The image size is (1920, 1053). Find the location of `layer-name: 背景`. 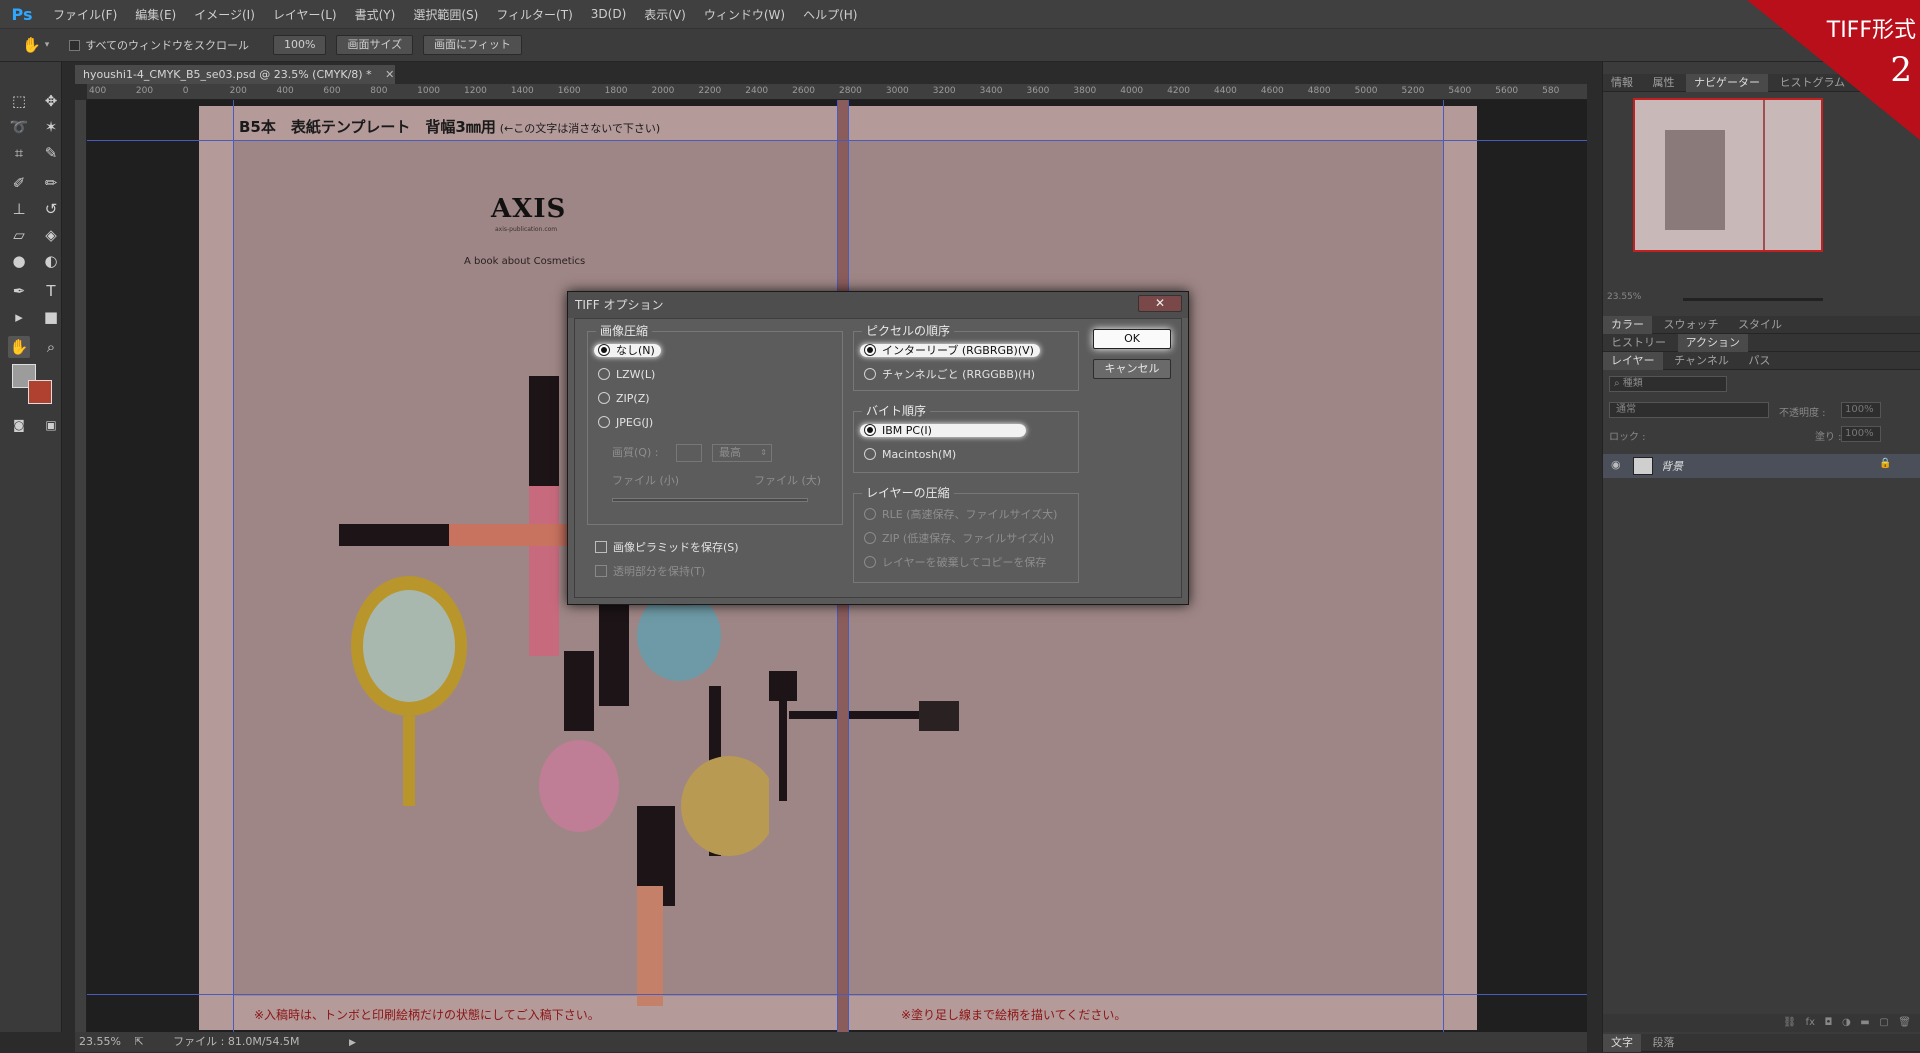

layer-name: 背景 is located at coordinates (1672, 466).